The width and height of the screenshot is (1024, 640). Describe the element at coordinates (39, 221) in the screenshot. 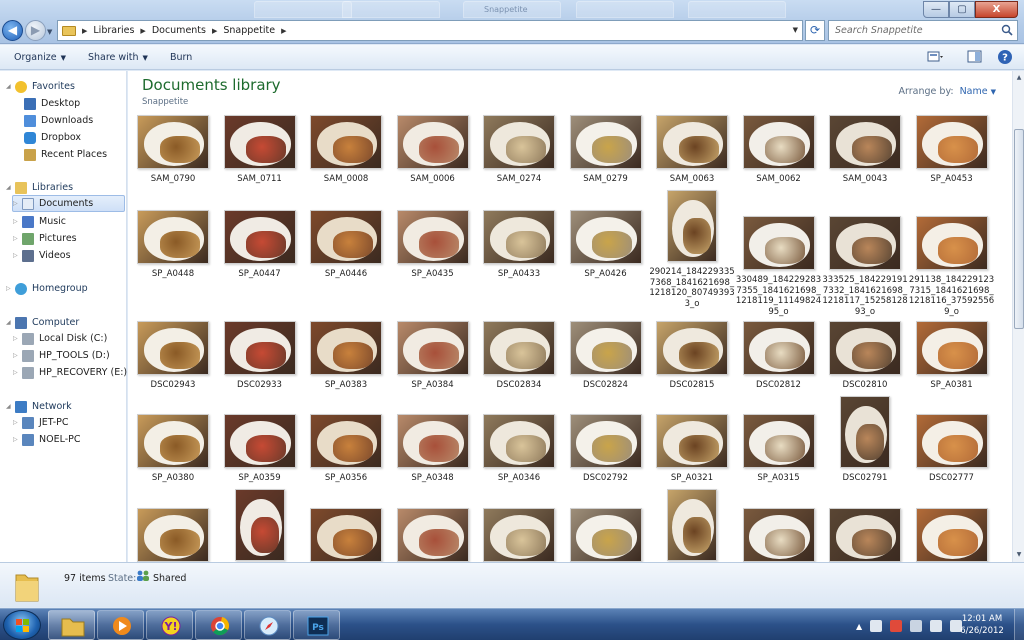

I see `sidebar-item-music: ▷ Music` at that location.